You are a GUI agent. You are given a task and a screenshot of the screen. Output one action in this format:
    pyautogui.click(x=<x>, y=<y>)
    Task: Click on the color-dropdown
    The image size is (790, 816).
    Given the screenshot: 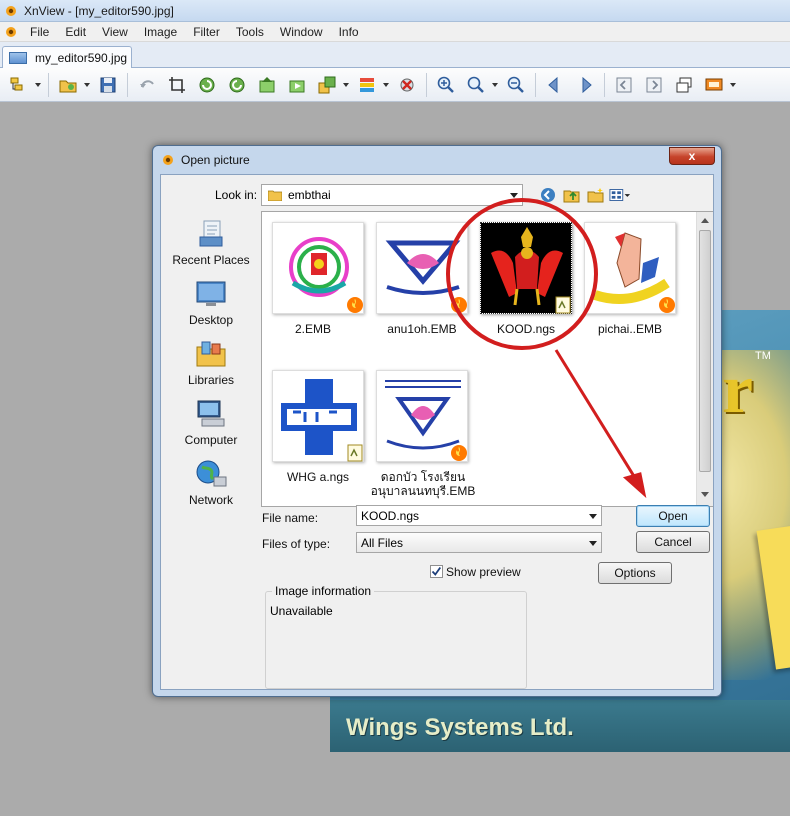 What is the action you would take?
    pyautogui.click(x=386, y=85)
    